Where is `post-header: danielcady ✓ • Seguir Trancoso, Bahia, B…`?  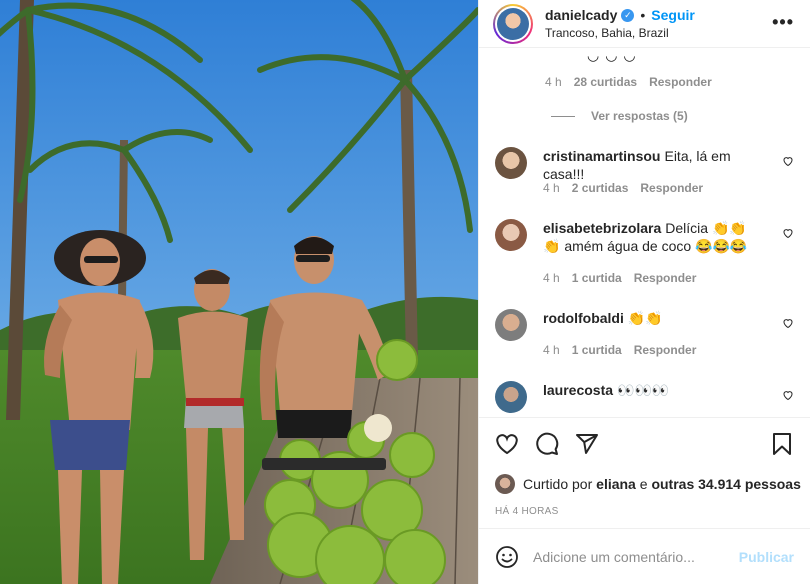
post-header: danielcady ✓ • Seguir Trancoso, Bahia, B… is located at coordinates (644, 24).